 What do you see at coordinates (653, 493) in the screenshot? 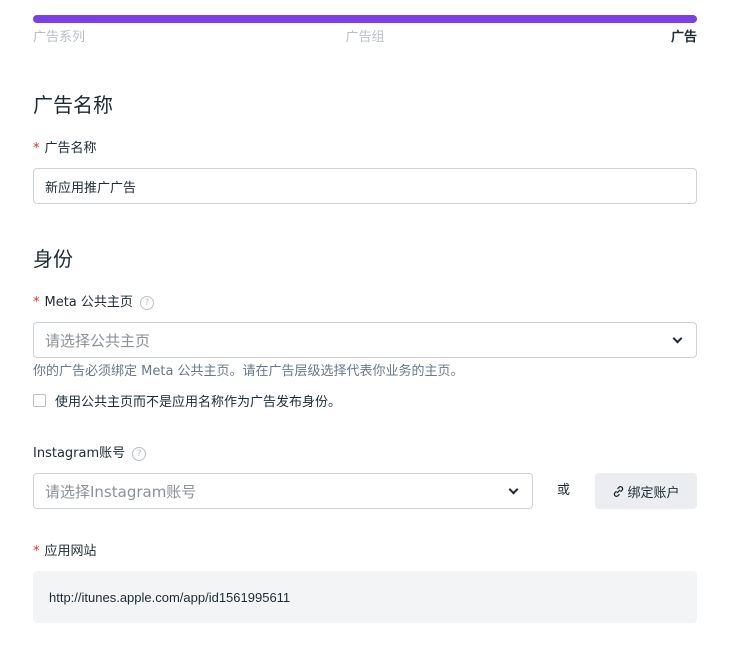
I see `bind-account-label: 绑定账户` at bounding box center [653, 493].